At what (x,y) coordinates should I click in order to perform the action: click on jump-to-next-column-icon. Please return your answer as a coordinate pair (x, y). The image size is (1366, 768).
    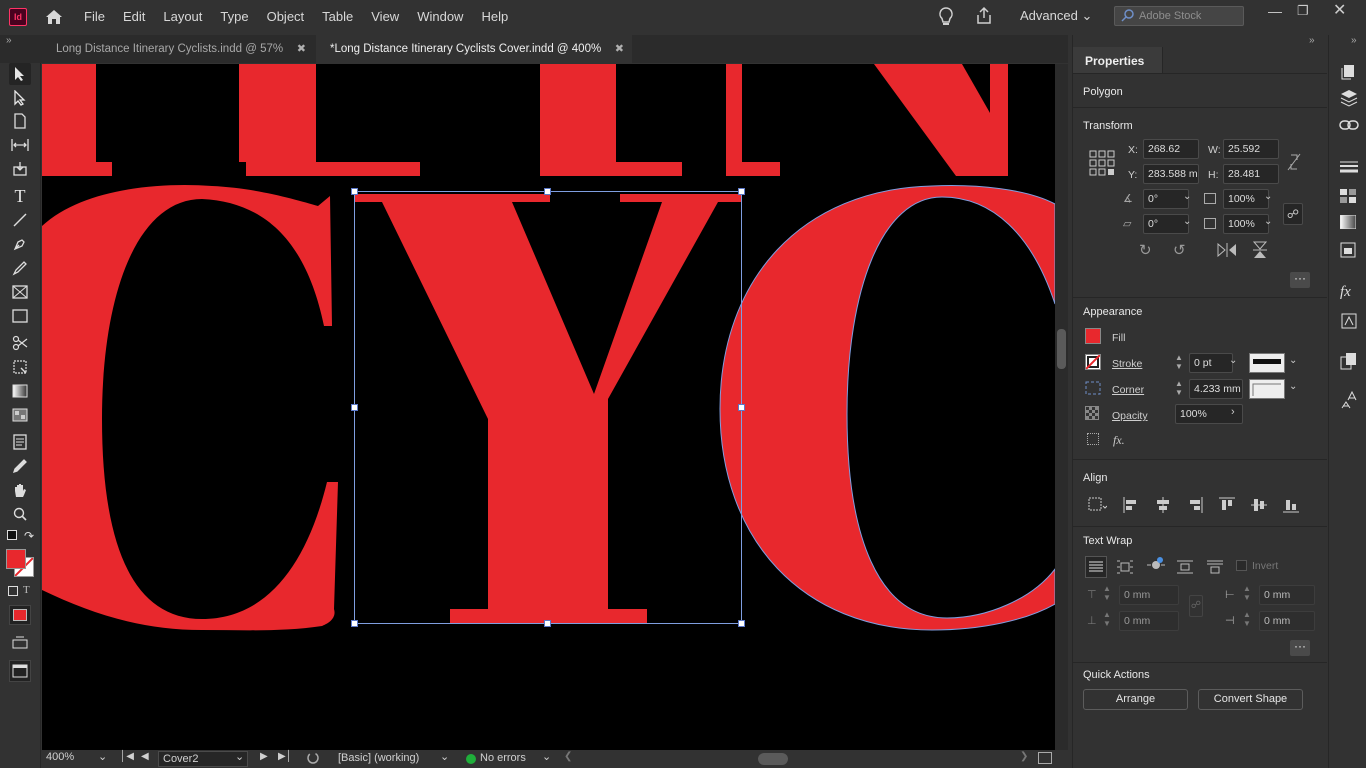
    Looking at the image, I should click on (1215, 568).